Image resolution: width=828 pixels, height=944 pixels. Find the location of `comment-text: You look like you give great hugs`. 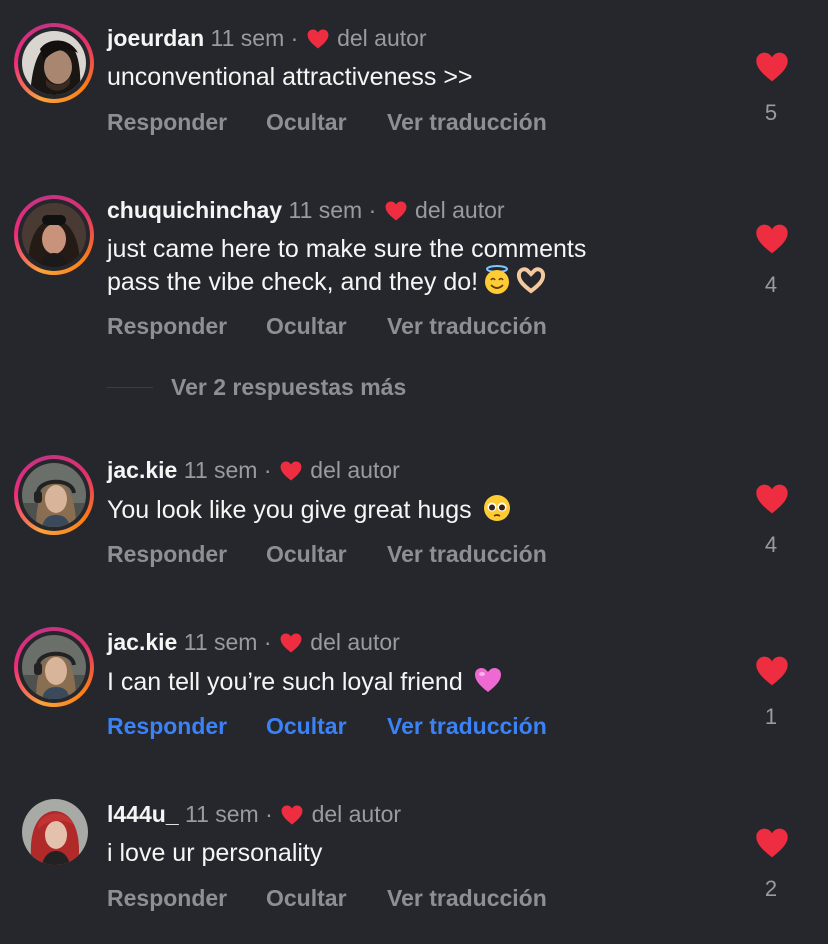

comment-text: You look like you give great hugs is located at coordinates (407, 509).